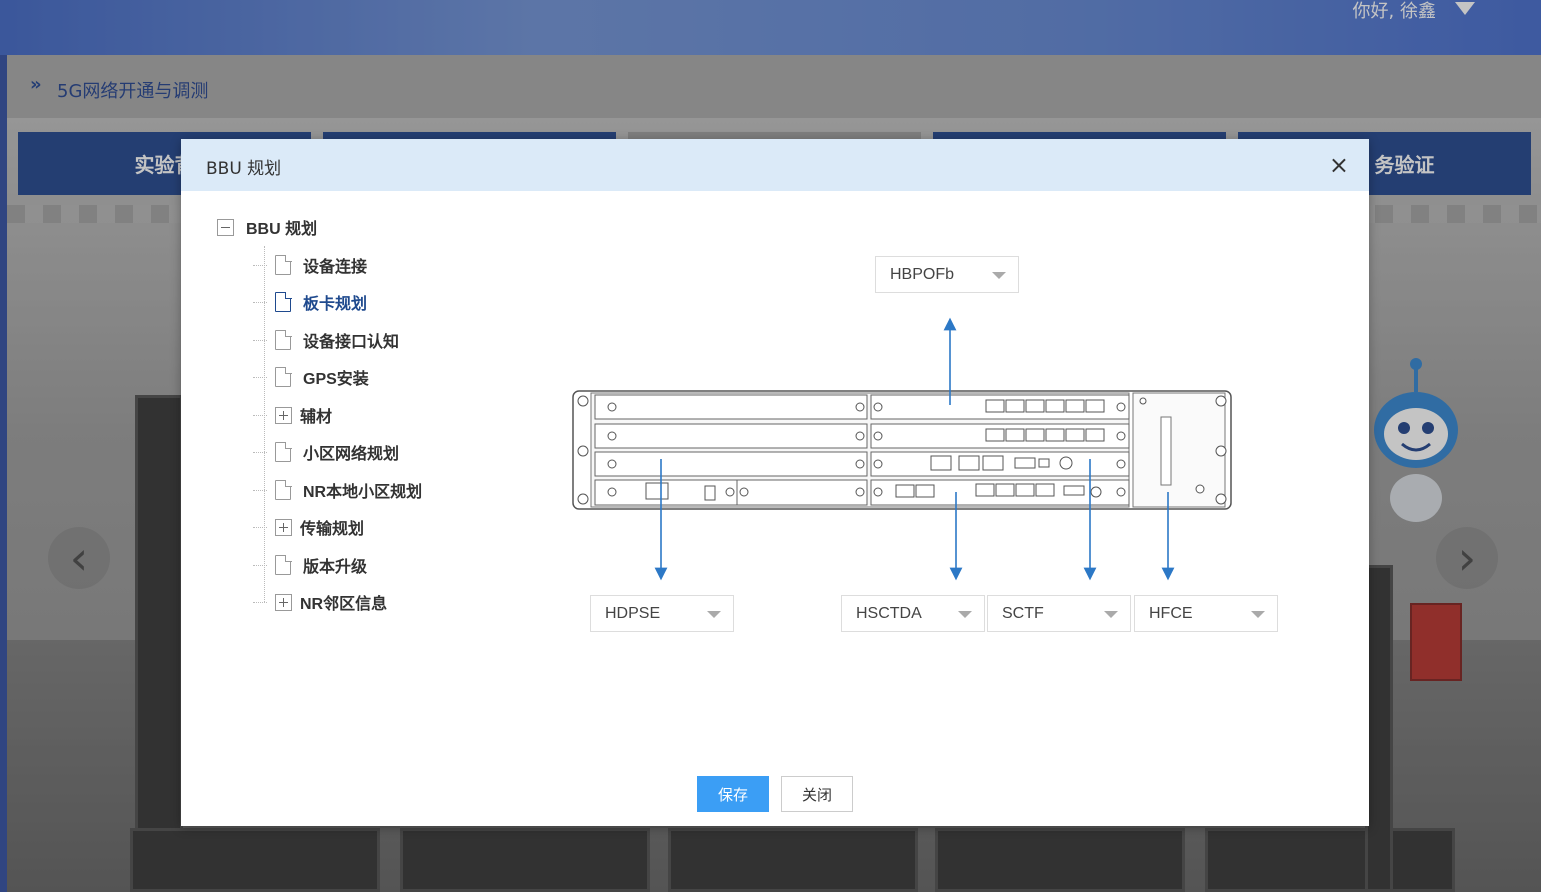  I want to click on tree-item-nr-local-cell-planning: NR本地小区规划, so click(337, 490).